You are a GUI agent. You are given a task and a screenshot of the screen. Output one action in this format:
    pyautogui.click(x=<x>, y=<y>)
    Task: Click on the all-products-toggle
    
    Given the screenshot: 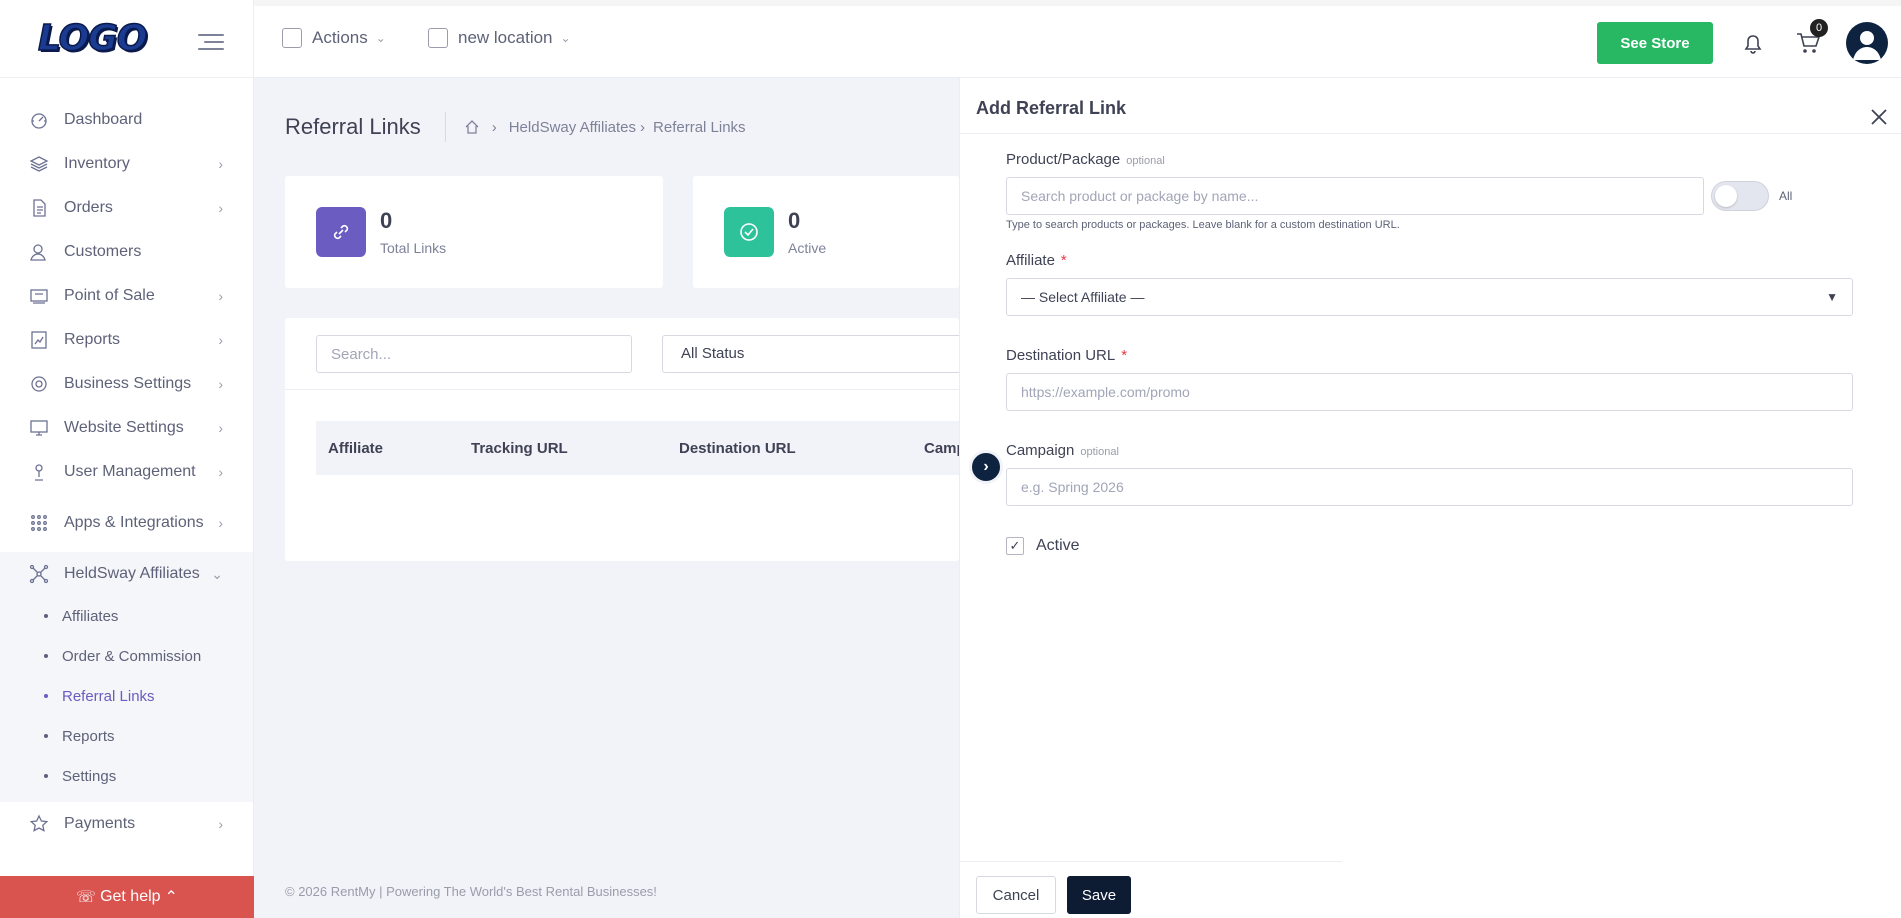 What is the action you would take?
    pyautogui.click(x=1740, y=196)
    